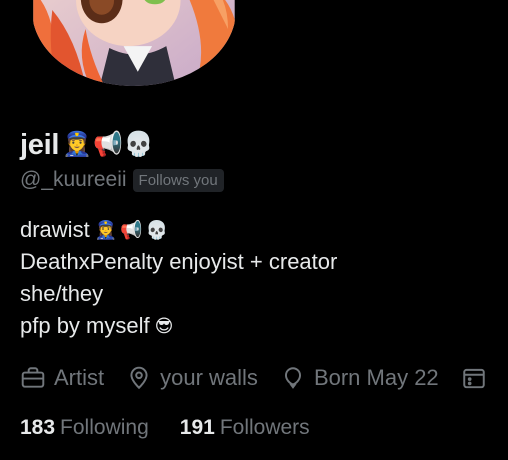 Image resolution: width=508 pixels, height=460 pixels. What do you see at coordinates (85, 325) in the screenshot?
I see `bio-text: pfp by myself` at bounding box center [85, 325].